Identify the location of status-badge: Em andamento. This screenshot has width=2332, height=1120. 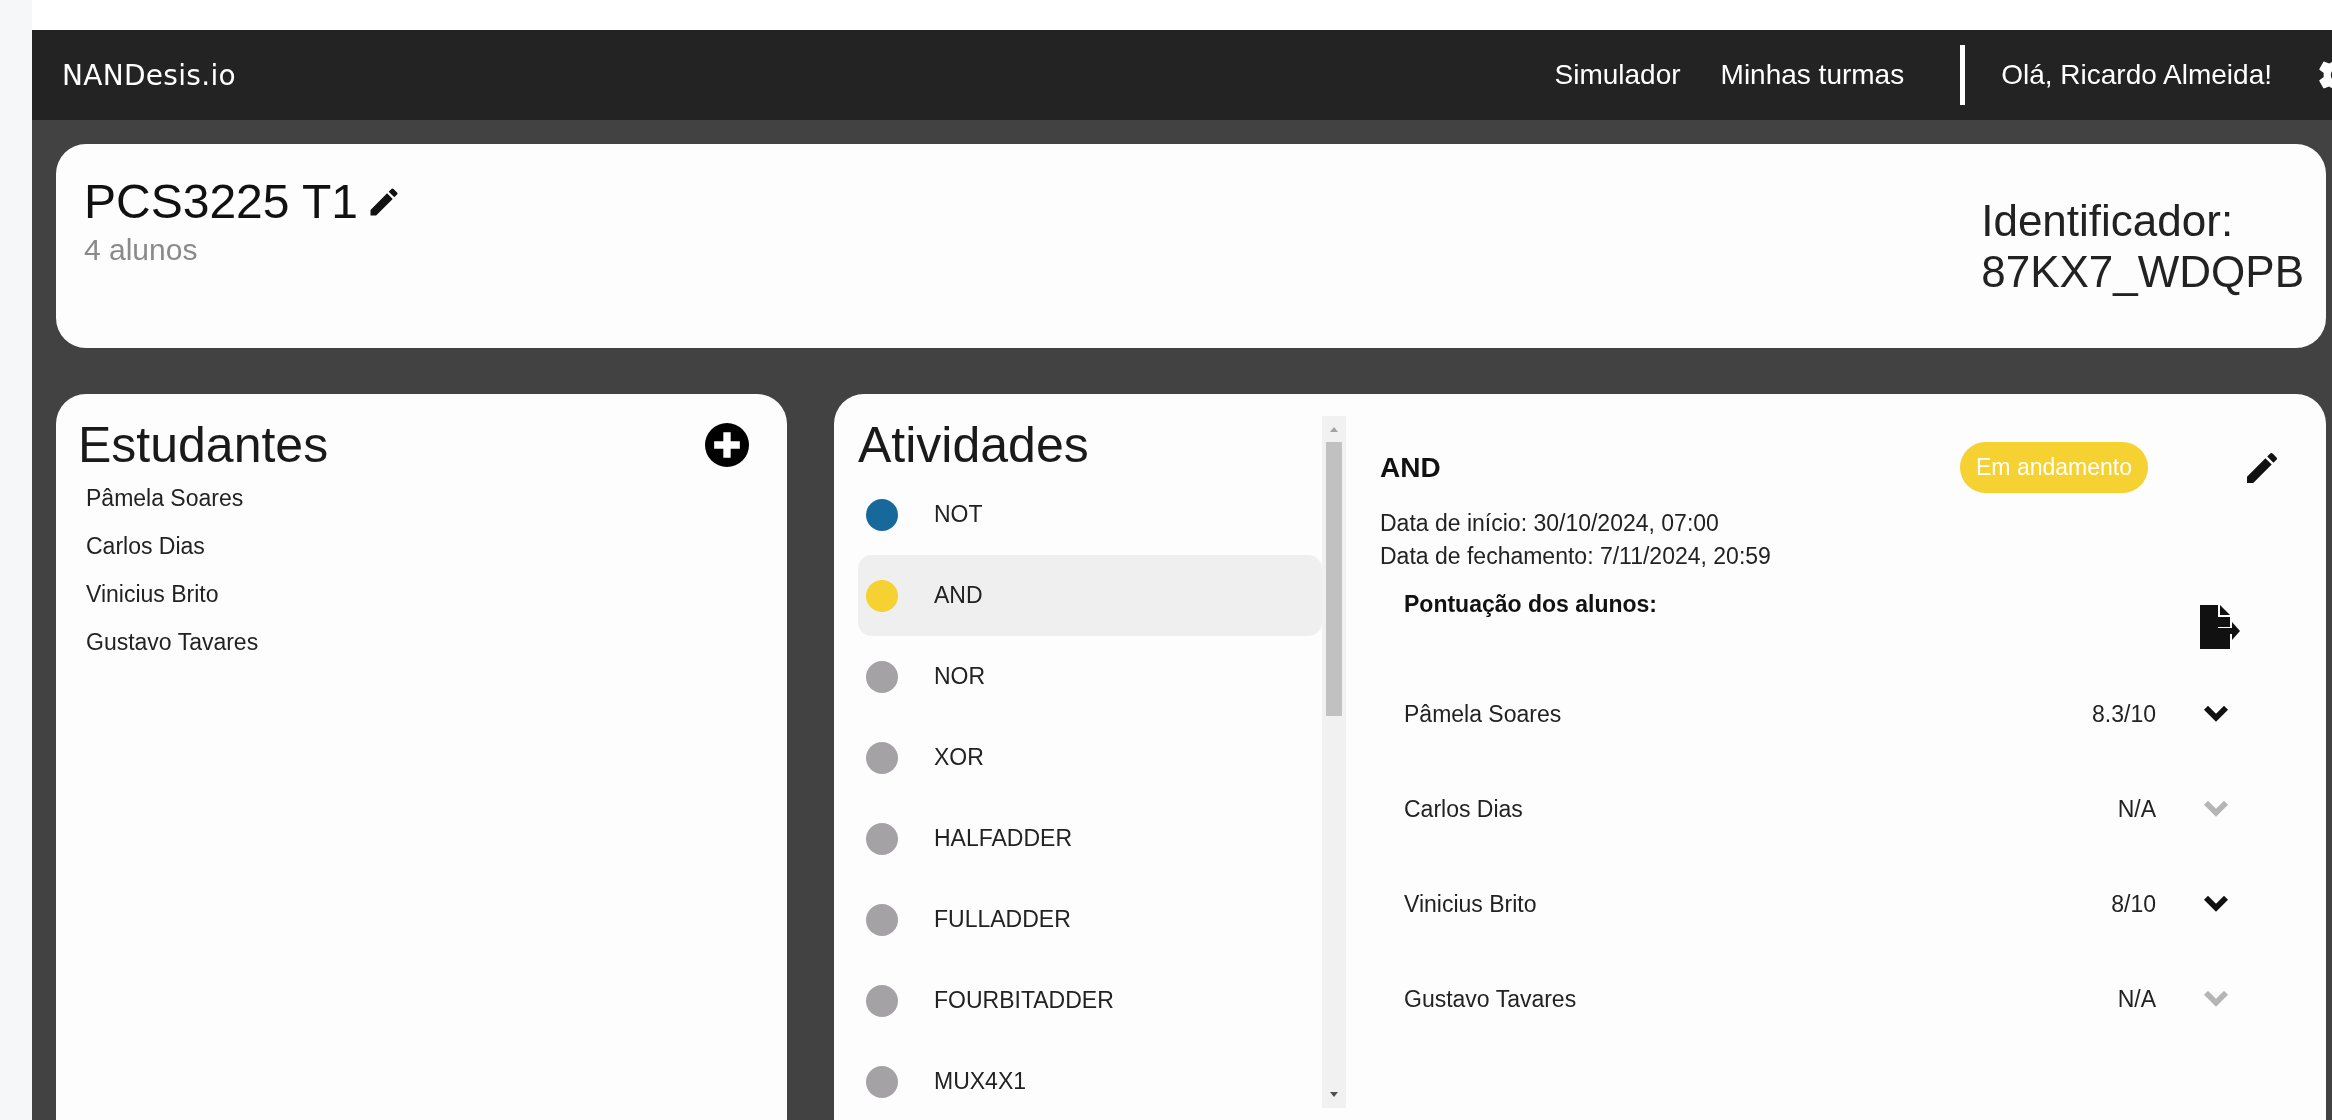
(2054, 467).